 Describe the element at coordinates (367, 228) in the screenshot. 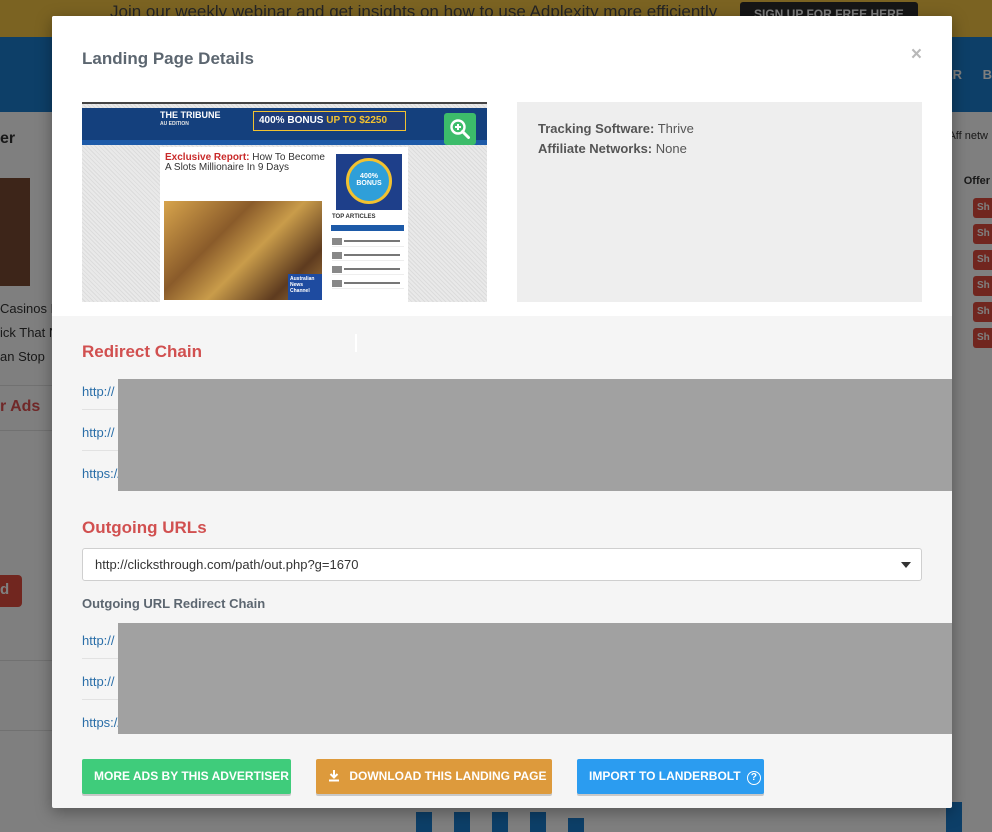

I see `thumbnail-side-bar` at that location.